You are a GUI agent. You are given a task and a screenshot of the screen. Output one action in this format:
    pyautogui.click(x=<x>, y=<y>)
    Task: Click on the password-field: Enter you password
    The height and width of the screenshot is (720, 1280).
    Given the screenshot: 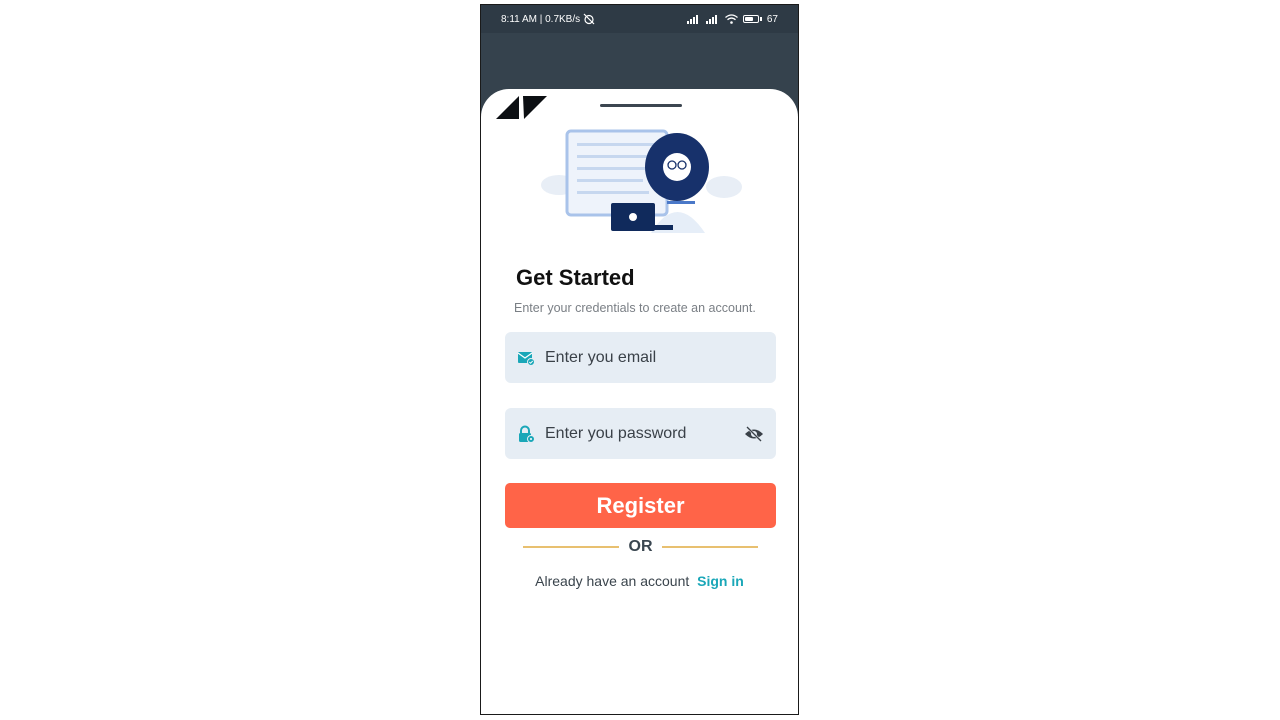 What is the action you would take?
    pyautogui.click(x=640, y=433)
    